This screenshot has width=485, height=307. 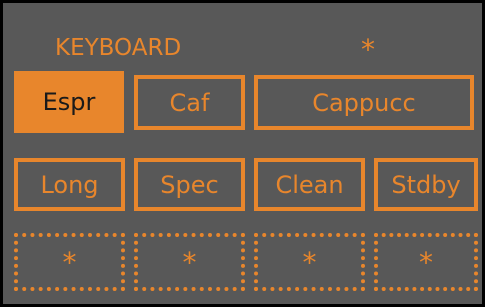 I want to click on key-special: Spec, so click(x=189, y=184).